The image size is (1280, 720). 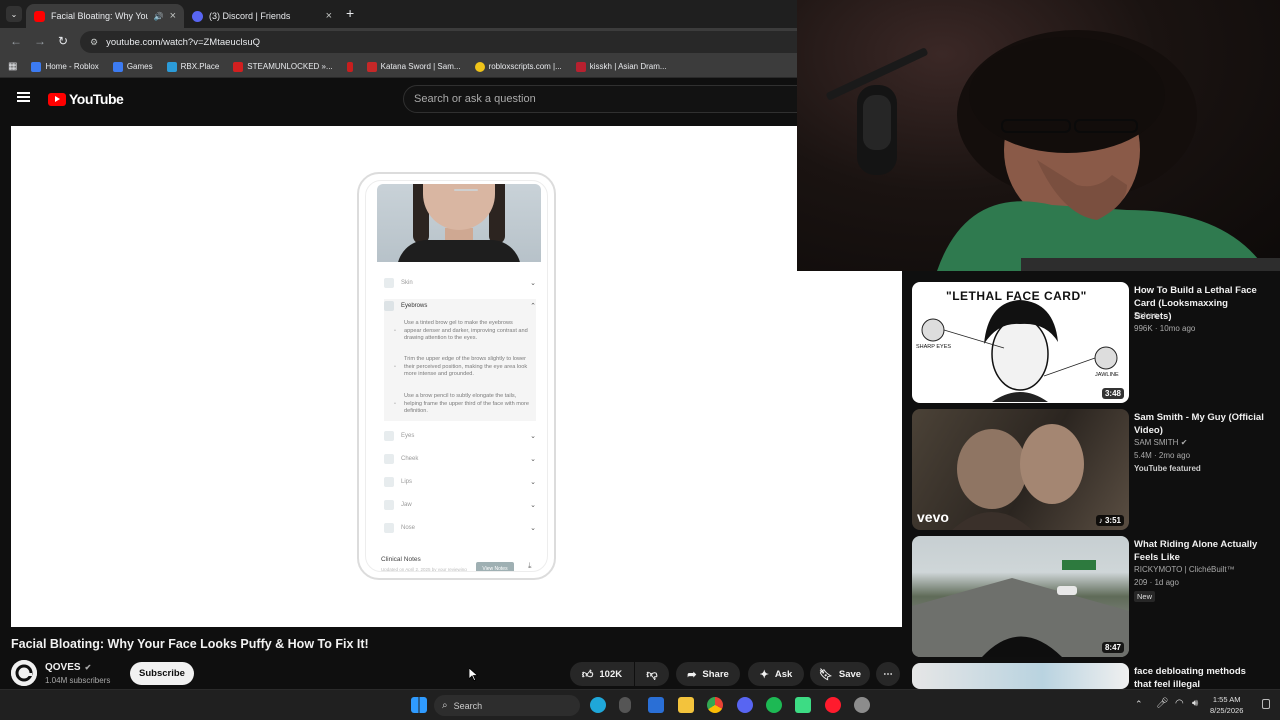 What do you see at coordinates (460, 436) in the screenshot?
I see `category-eyes: Eyes ⌄` at bounding box center [460, 436].